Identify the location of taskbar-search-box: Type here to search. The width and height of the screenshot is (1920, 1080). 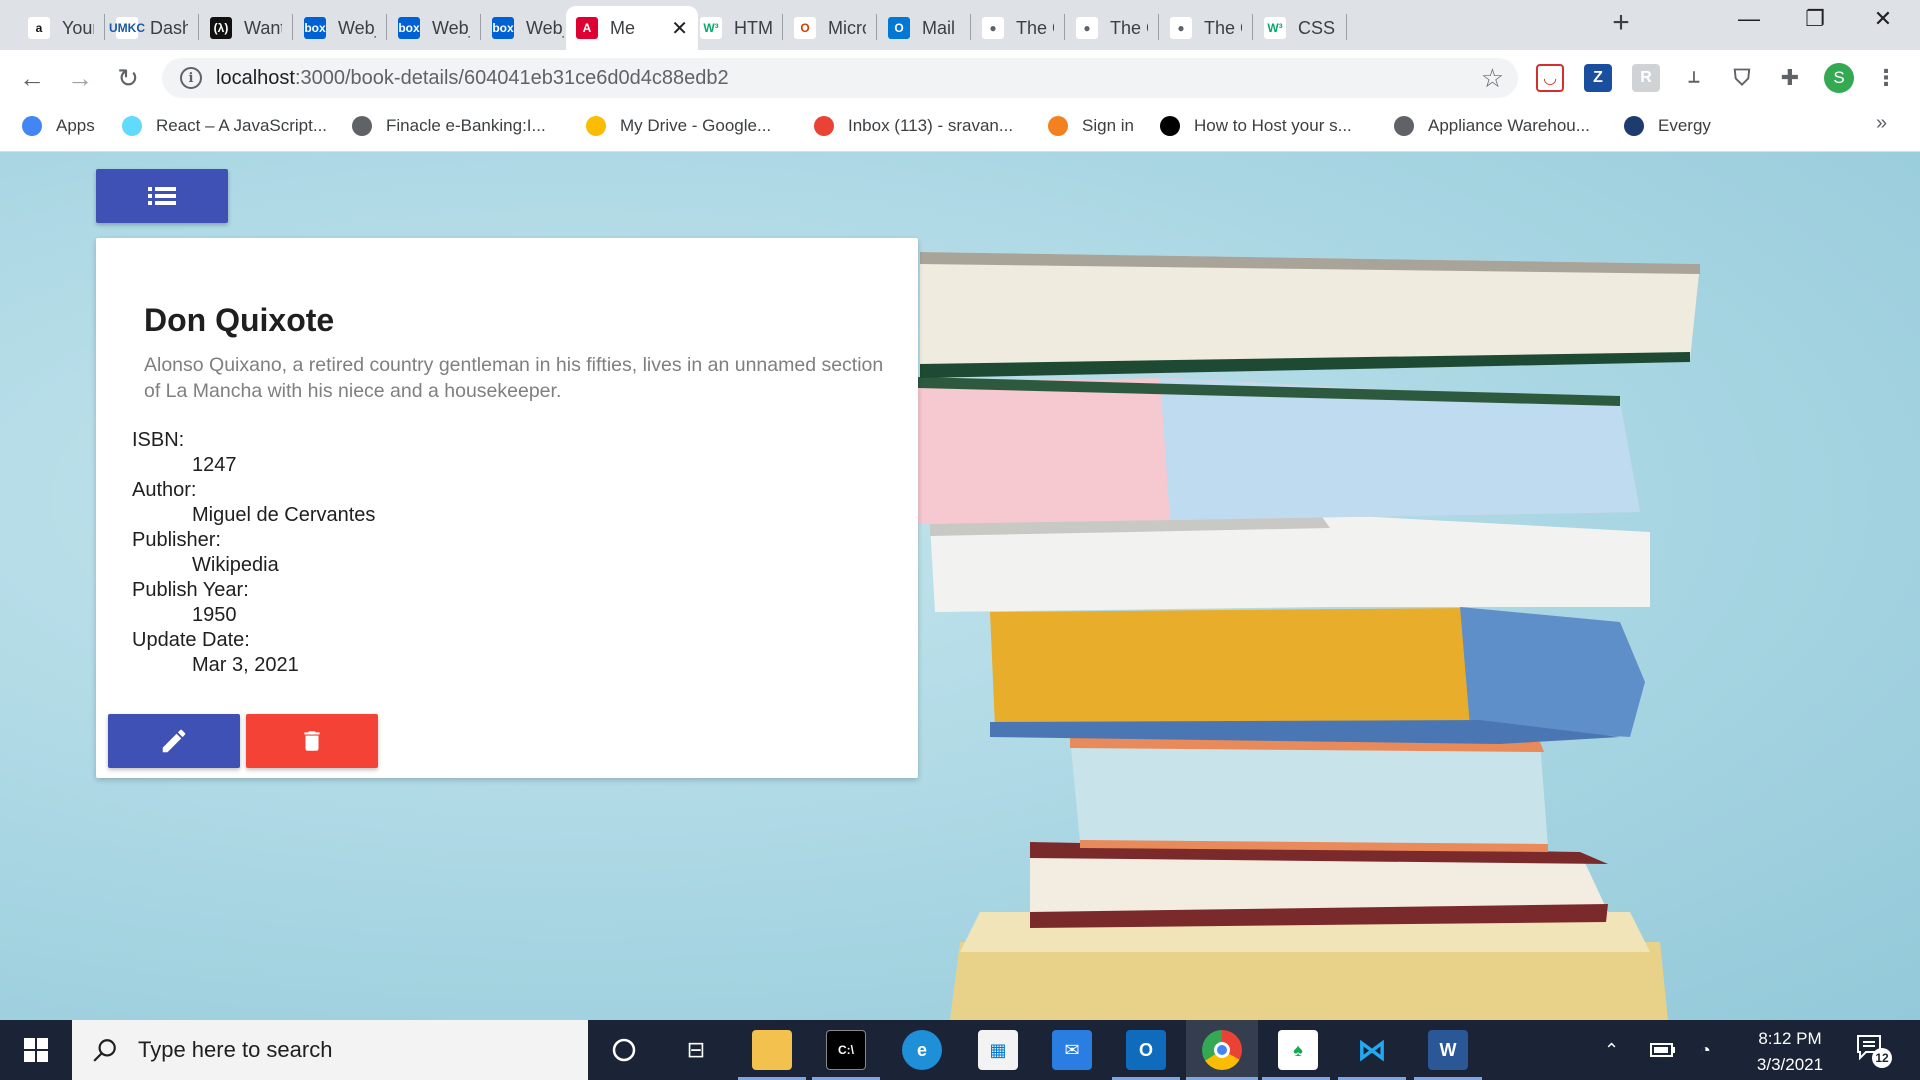
(330, 1050).